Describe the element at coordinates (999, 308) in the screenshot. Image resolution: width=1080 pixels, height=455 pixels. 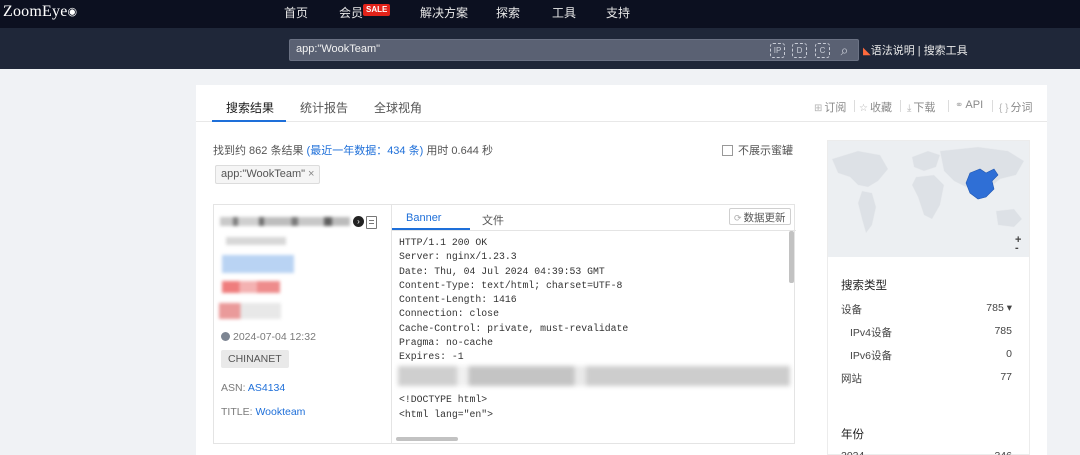
I see `type-device-count: 785 ▾` at that location.